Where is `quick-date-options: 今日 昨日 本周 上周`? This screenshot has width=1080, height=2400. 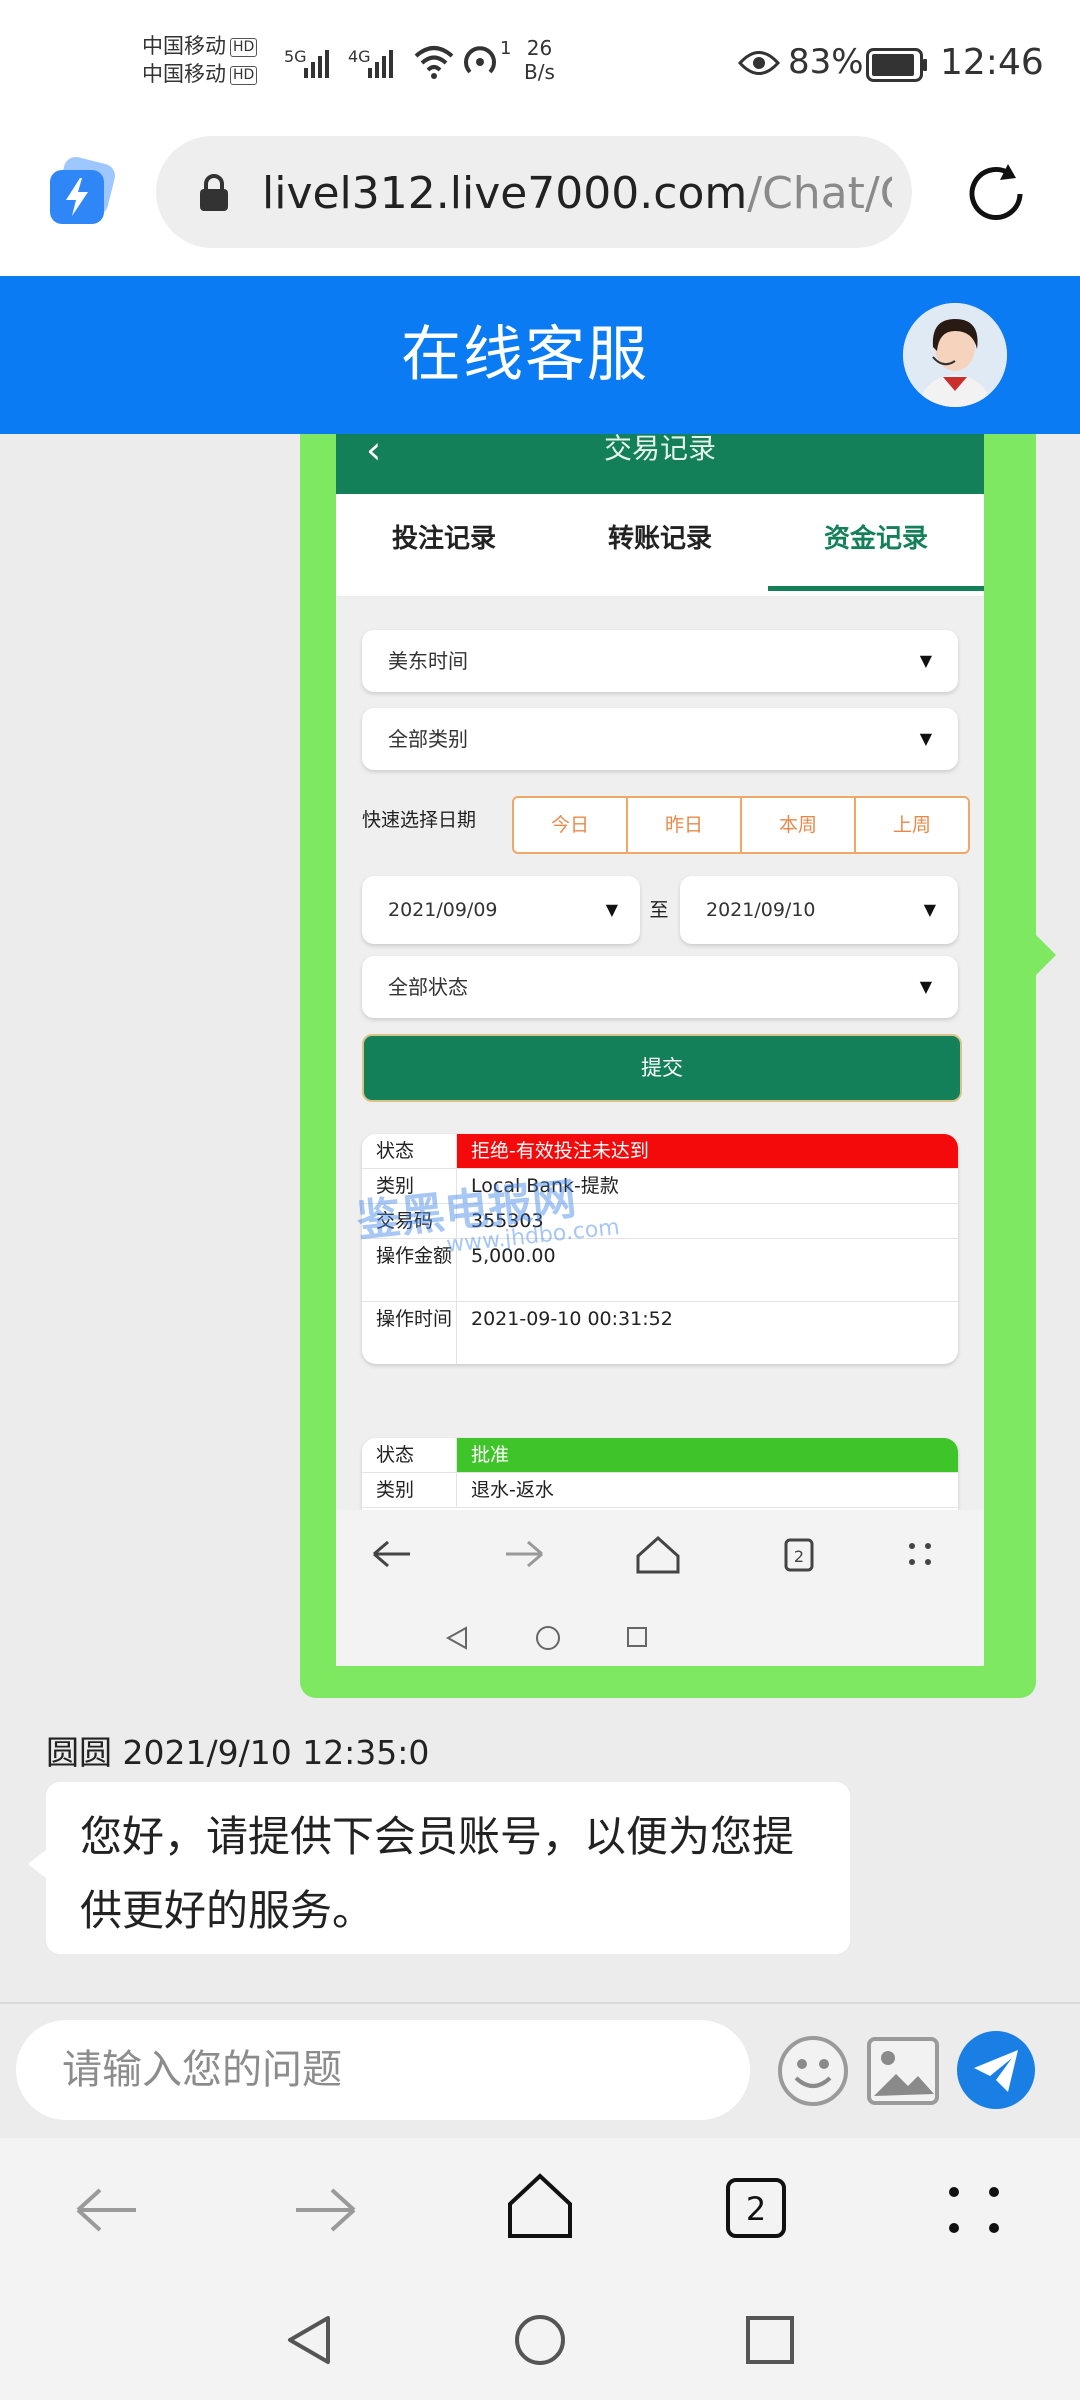
quick-date-options: 今日 昨日 本周 上周 is located at coordinates (741, 825).